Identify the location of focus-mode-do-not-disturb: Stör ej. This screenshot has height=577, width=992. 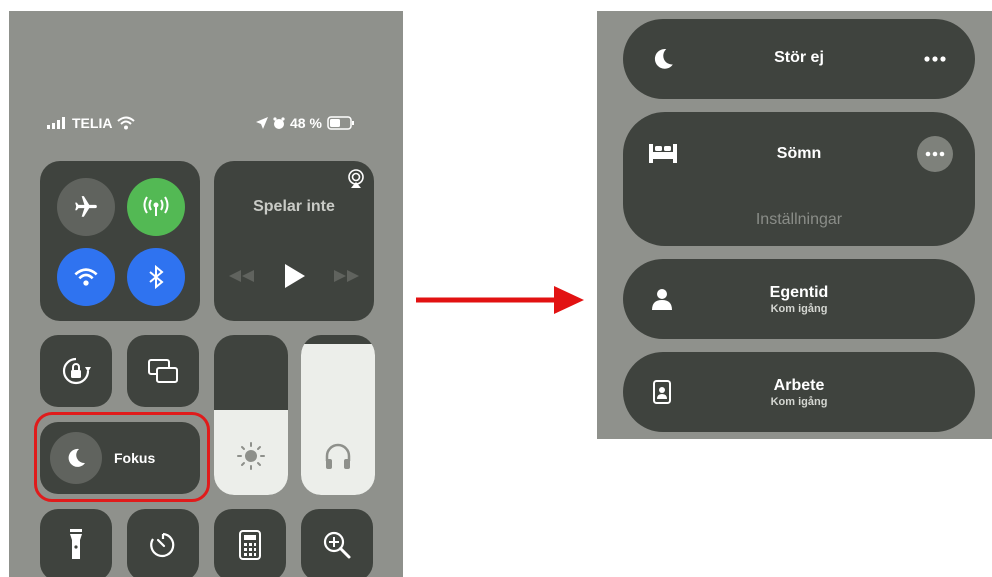
(799, 59).